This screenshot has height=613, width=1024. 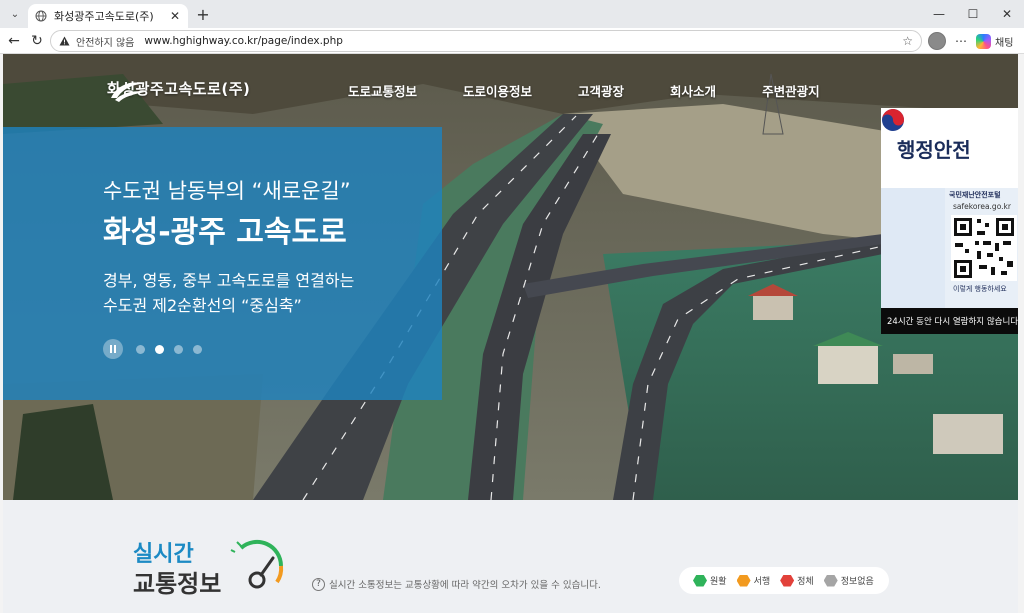 I want to click on question-icon: ?, so click(x=318, y=584).